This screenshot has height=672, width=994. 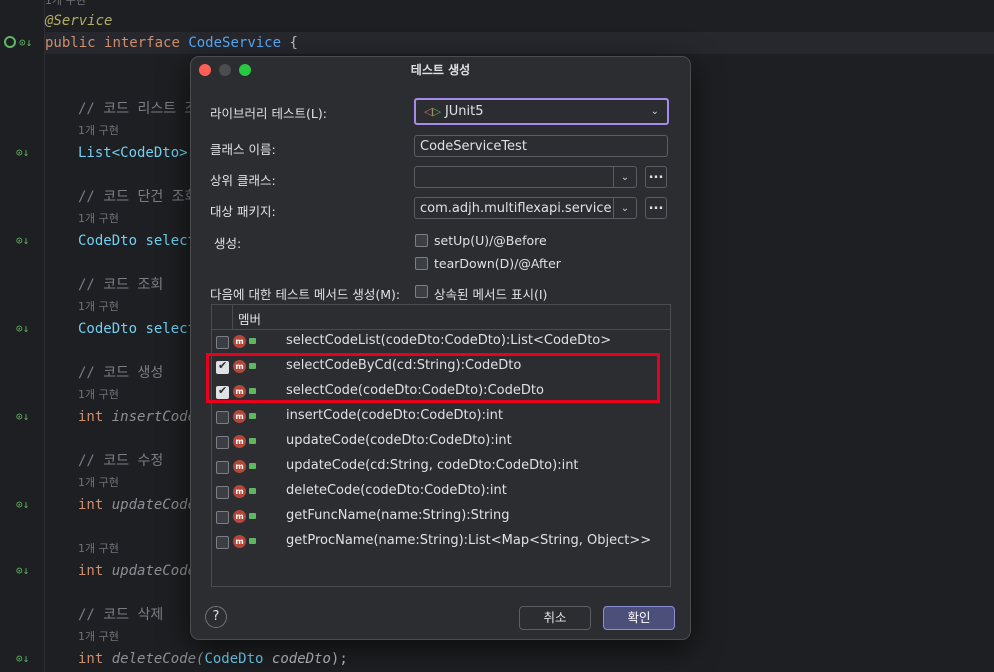 I want to click on highlight-box, so click(x=433, y=378).